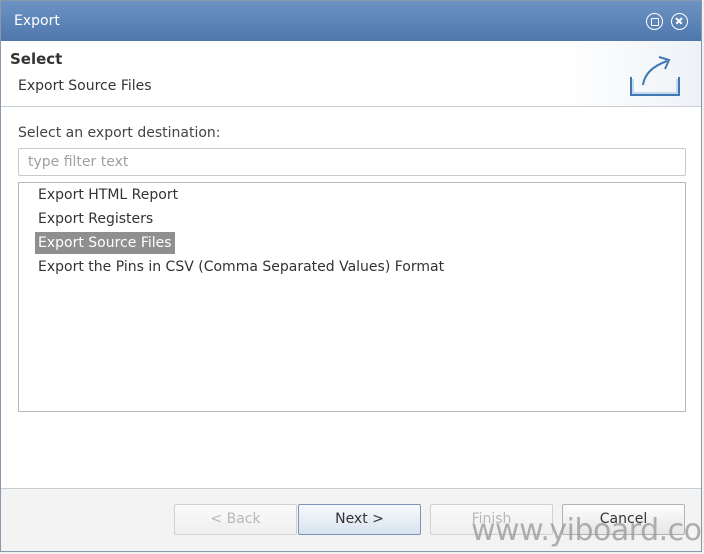 Image resolution: width=704 pixels, height=554 pixels. I want to click on window-title: Export, so click(37, 21).